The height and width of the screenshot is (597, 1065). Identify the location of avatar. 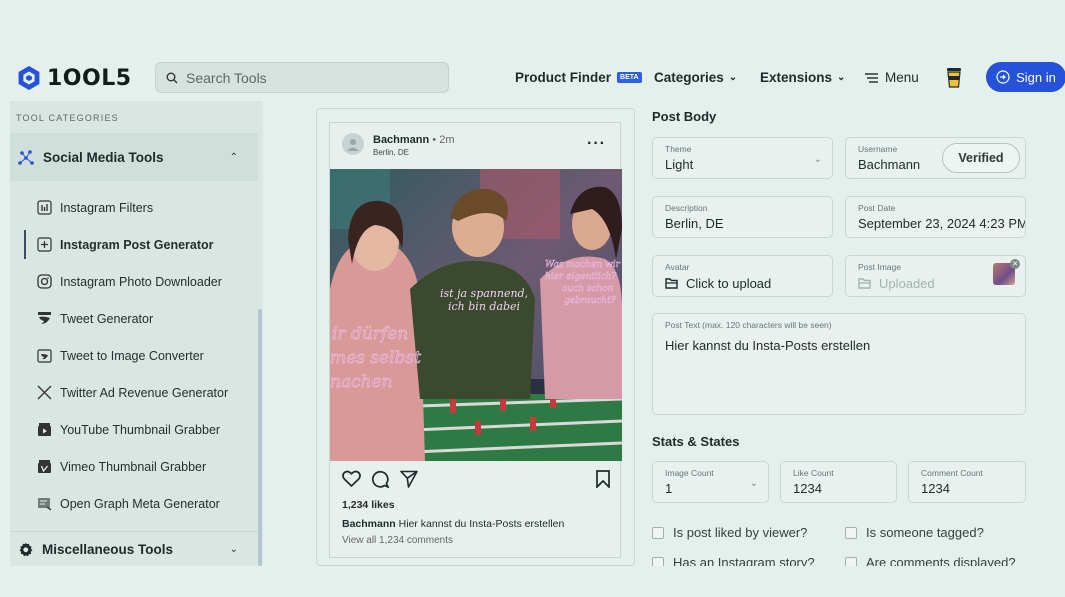
(353, 144).